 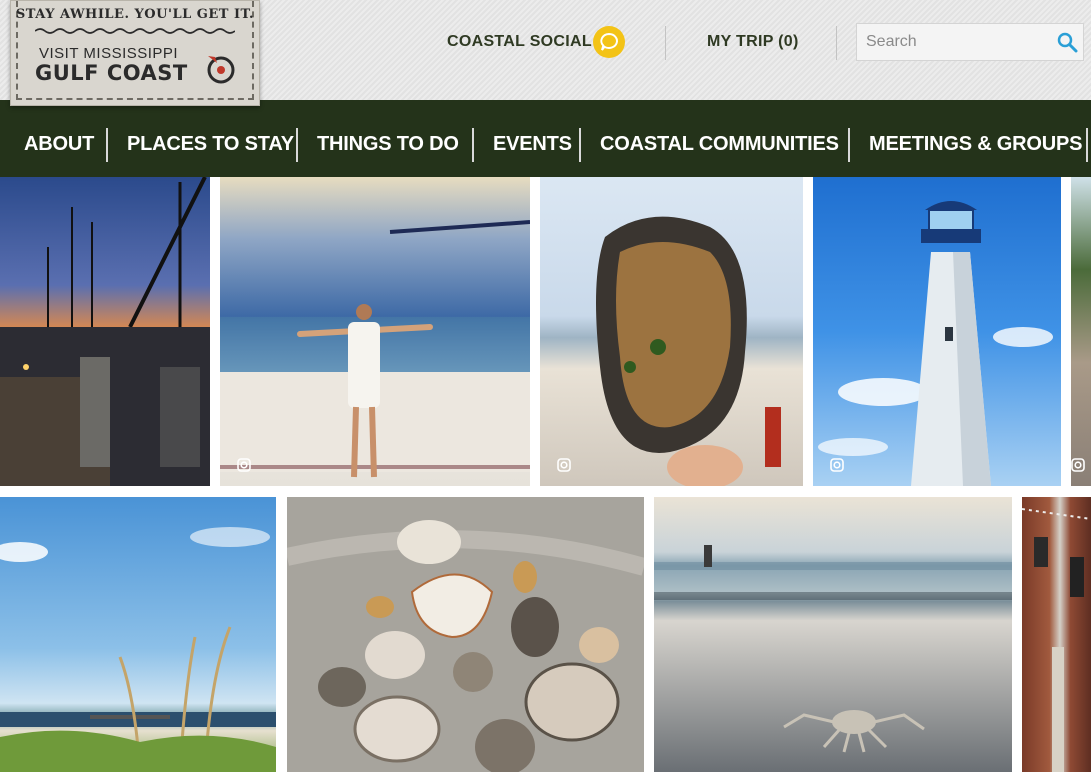 I want to click on shells-illustration, so click(x=465, y=646).